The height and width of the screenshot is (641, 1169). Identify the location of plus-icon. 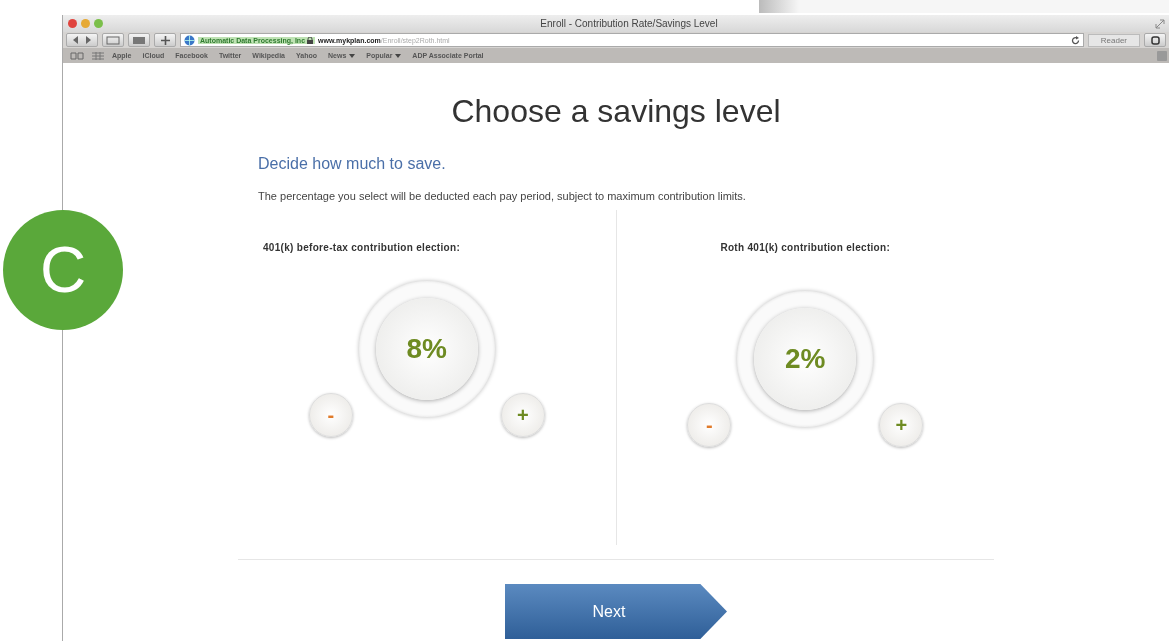
(165, 40).